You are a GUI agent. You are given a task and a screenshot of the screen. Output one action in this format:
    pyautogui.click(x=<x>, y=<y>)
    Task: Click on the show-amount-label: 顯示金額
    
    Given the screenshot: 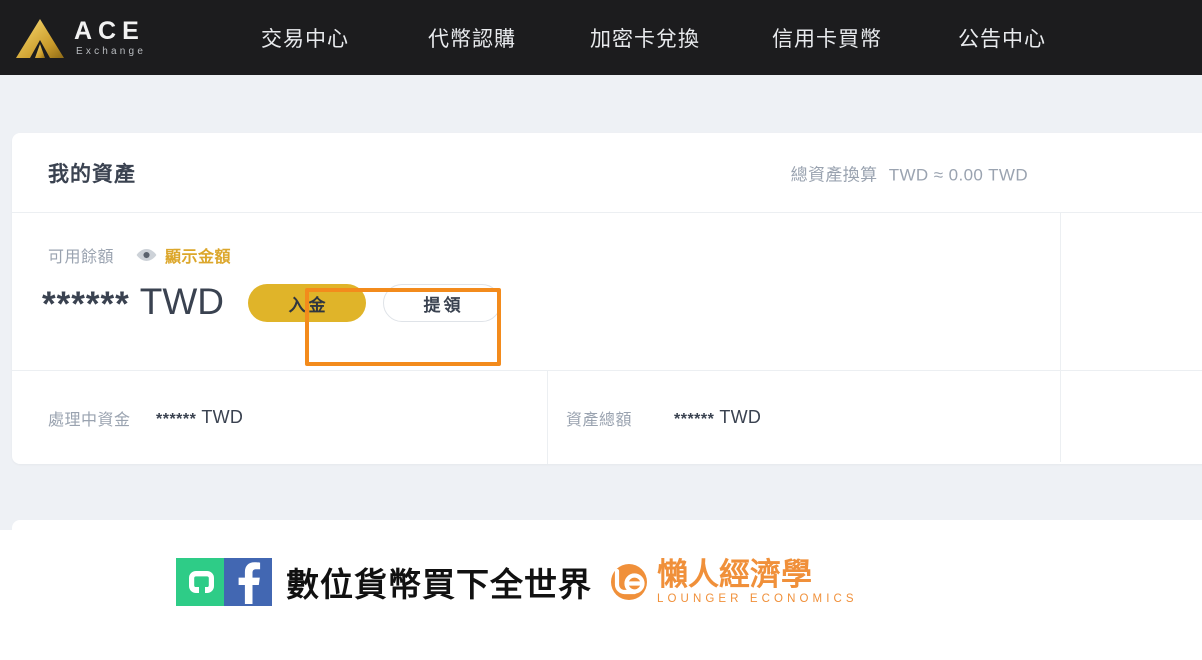 What is the action you would take?
    pyautogui.click(x=198, y=257)
    